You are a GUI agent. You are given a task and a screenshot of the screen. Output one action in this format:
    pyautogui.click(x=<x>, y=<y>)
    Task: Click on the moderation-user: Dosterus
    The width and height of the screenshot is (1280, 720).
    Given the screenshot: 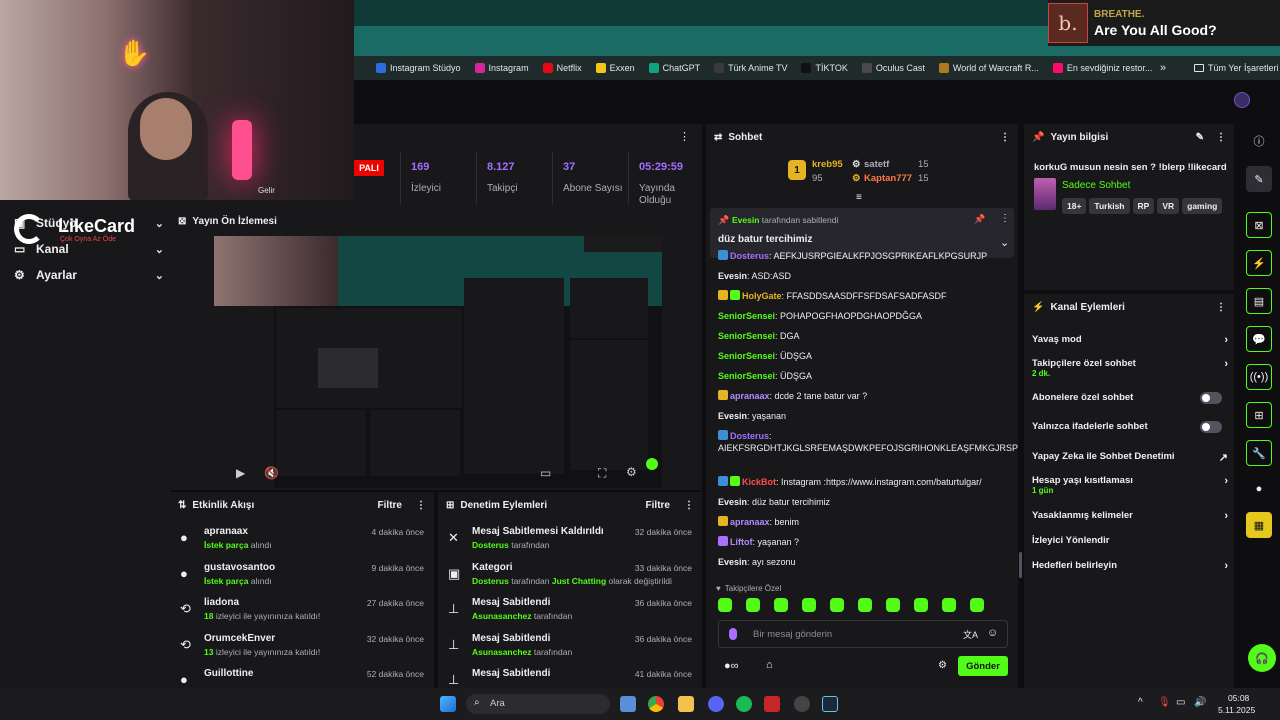 What is the action you would take?
    pyautogui.click(x=490, y=581)
    